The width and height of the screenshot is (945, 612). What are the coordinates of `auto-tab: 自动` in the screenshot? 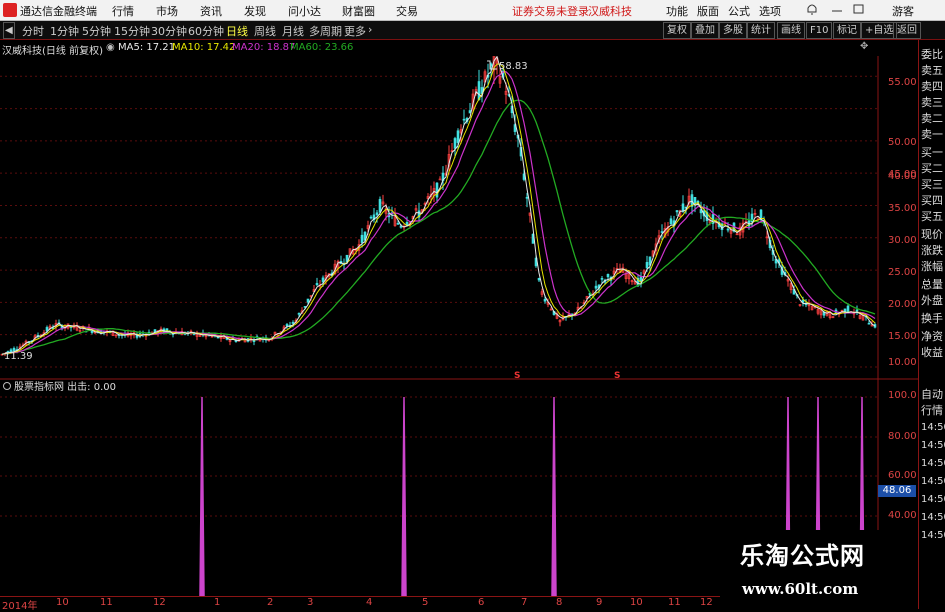 It's located at (932, 394).